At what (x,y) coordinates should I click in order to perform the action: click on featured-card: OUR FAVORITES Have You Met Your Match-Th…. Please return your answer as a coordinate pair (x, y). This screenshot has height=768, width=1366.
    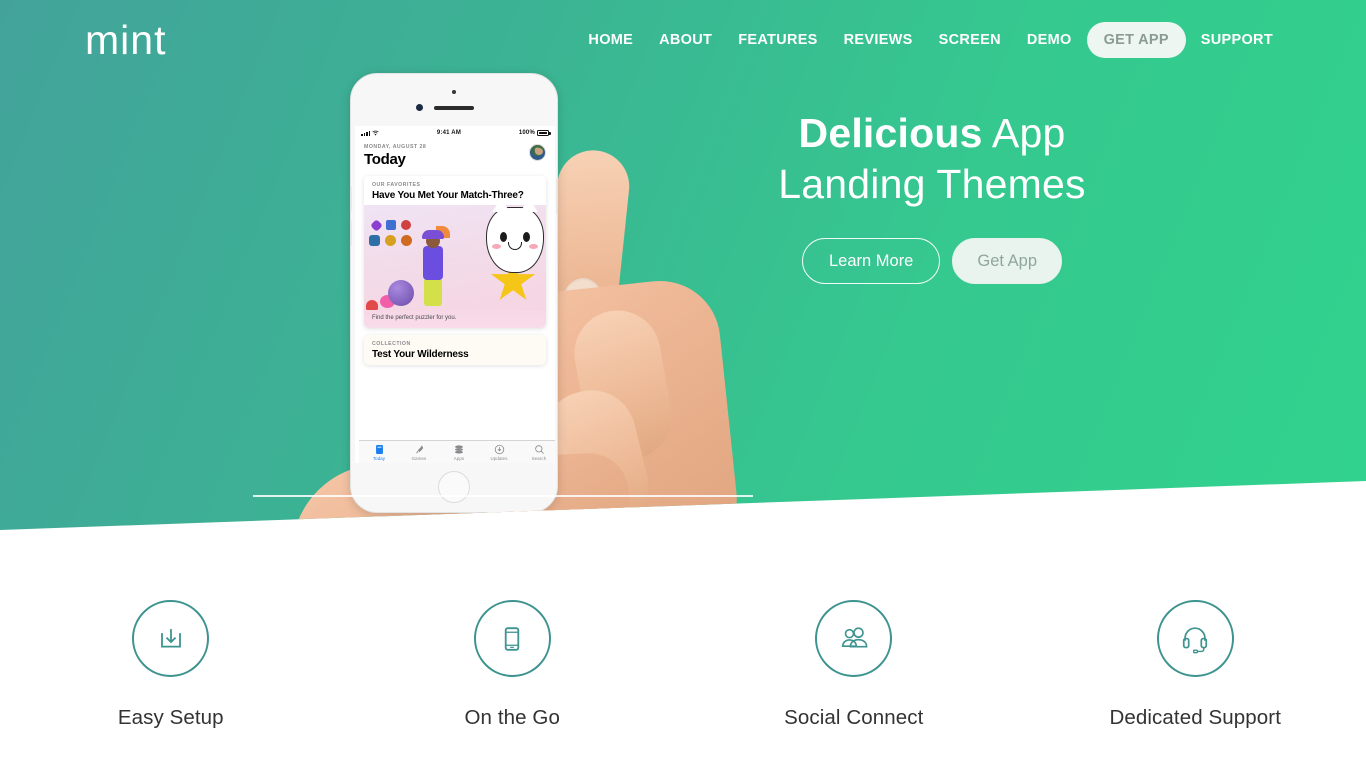
    Looking at the image, I should click on (455, 252).